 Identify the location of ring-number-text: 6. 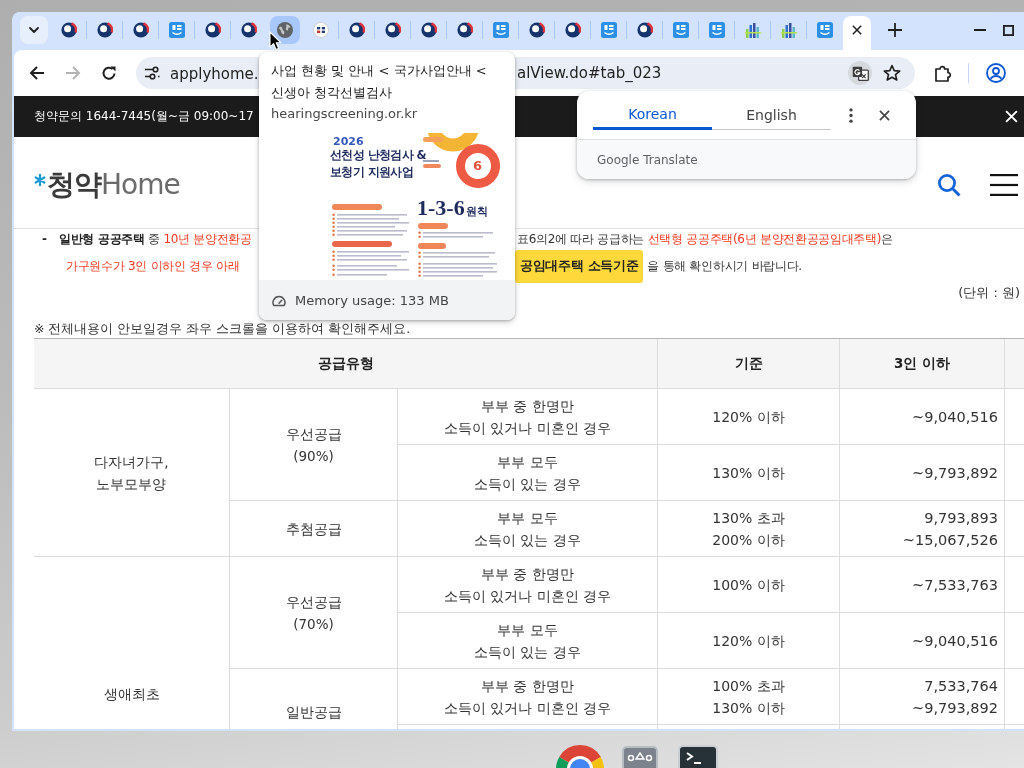
(478, 166).